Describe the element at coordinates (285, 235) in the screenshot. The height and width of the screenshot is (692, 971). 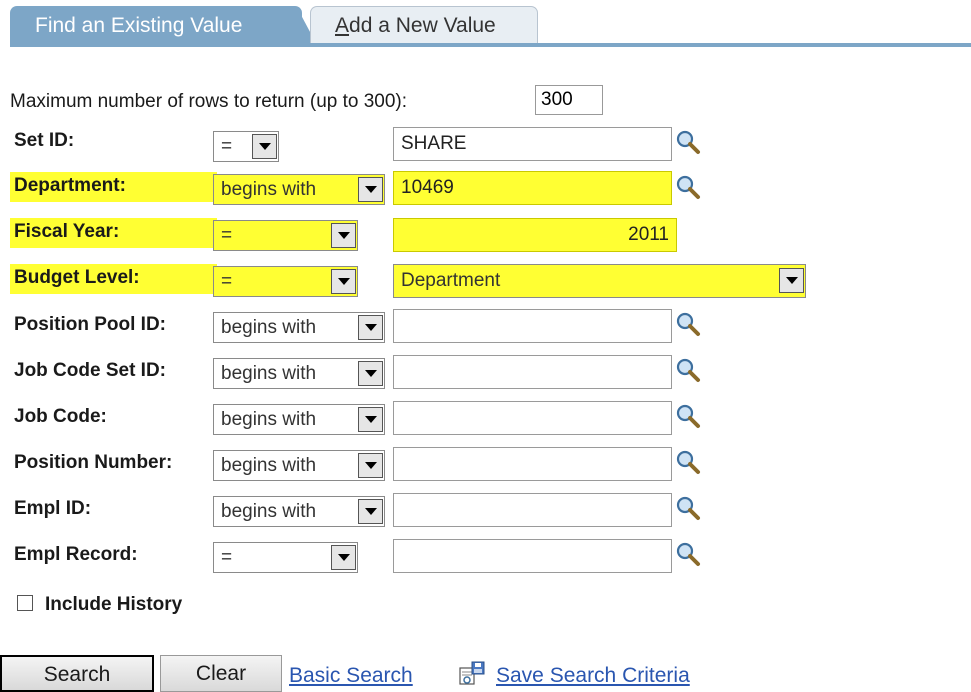
I see `fiscal-year-operator: =` at that location.